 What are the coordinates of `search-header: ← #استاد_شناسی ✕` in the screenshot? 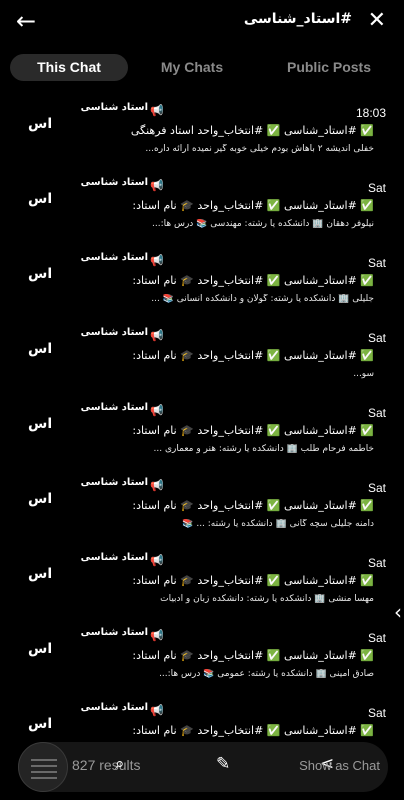 It's located at (202, 22).